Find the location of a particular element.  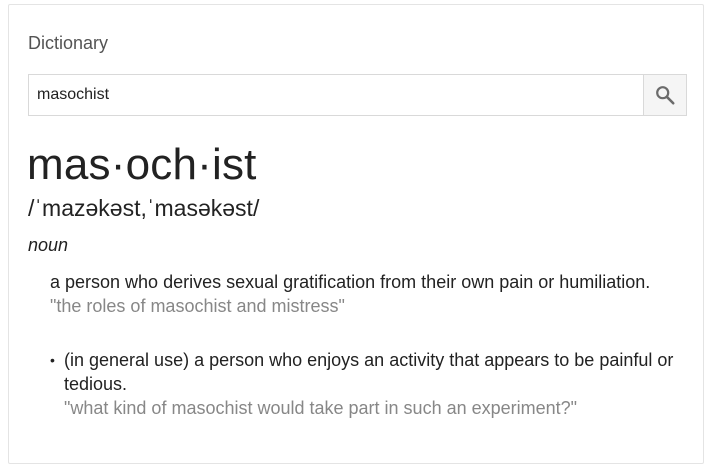

phonetic-spelling: /ˈmazəkəst,ˈmasəkəst/ is located at coordinates (144, 208).